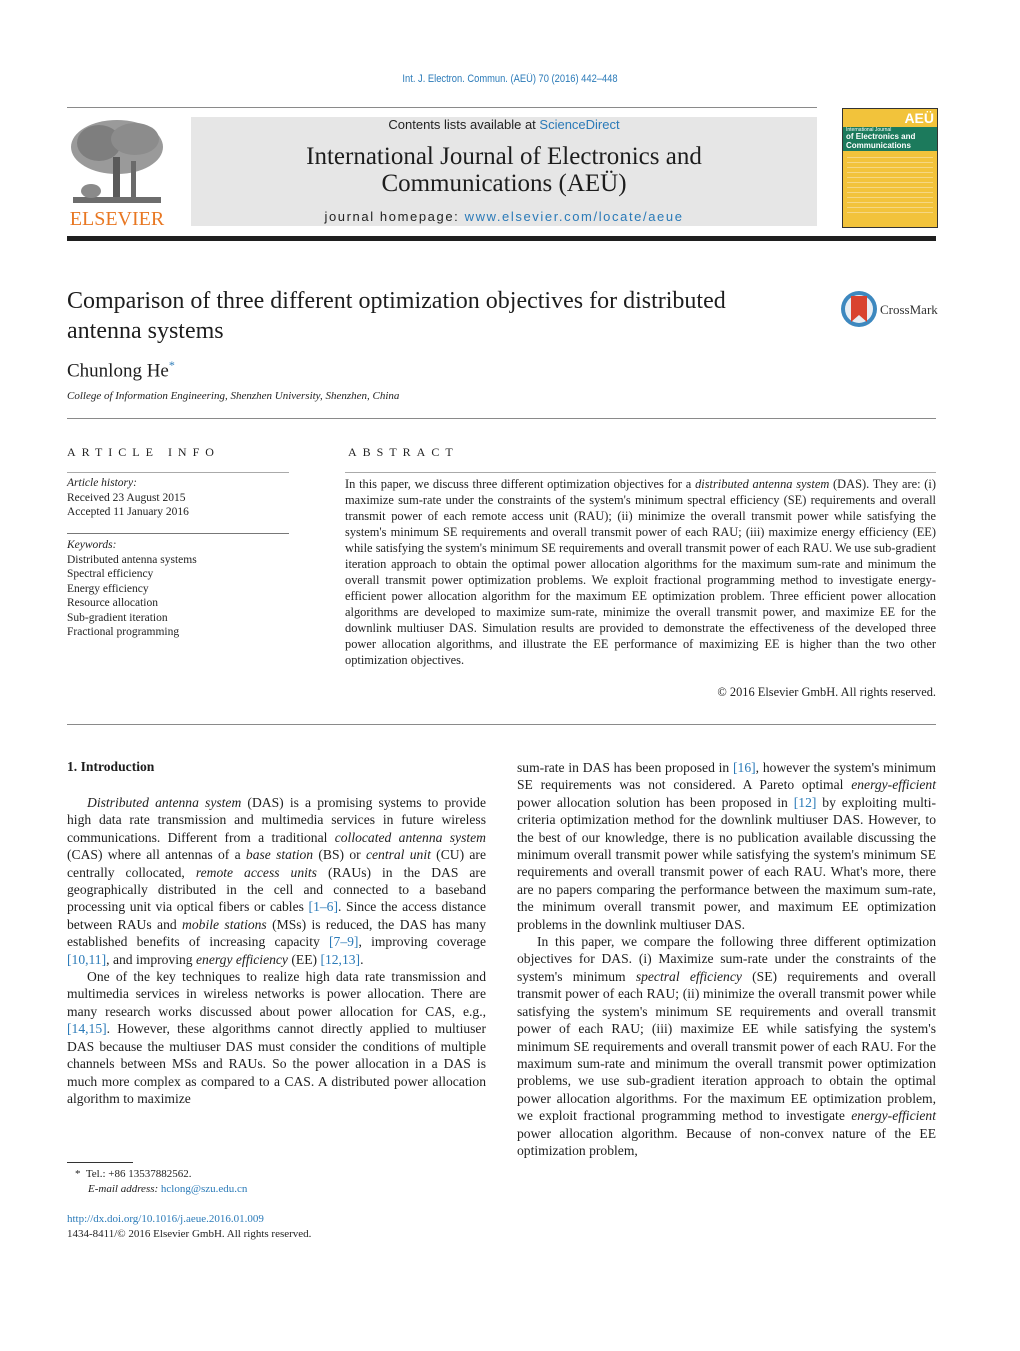 The height and width of the screenshot is (1351, 1020). I want to click on reference-link: [12], so click(805, 802).